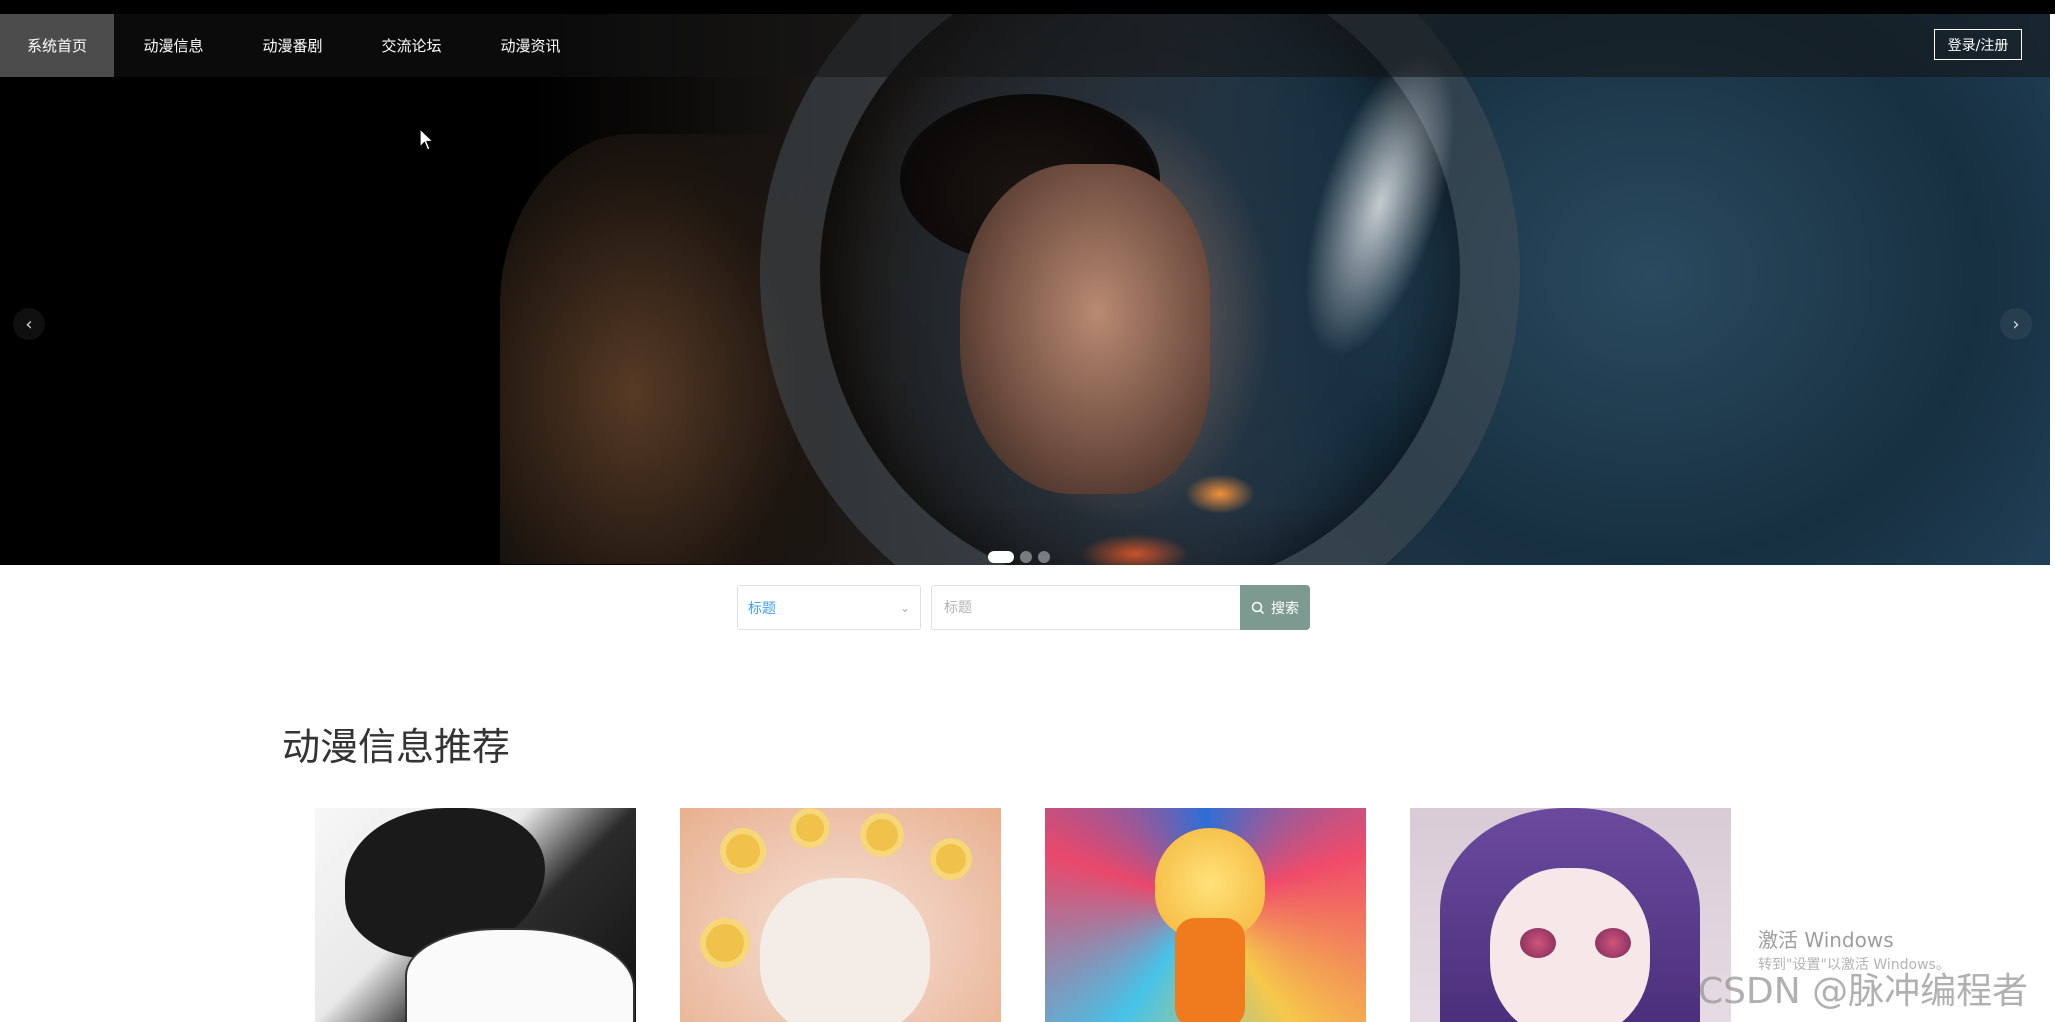 Image resolution: width=2055 pixels, height=1022 pixels. What do you see at coordinates (1285, 608) in the screenshot?
I see `search-button-label: 搜索` at bounding box center [1285, 608].